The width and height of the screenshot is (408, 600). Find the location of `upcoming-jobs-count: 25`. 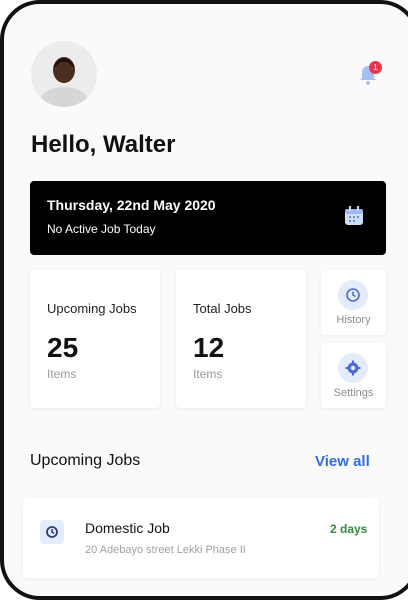

upcoming-jobs-count: 25 is located at coordinates (63, 347).